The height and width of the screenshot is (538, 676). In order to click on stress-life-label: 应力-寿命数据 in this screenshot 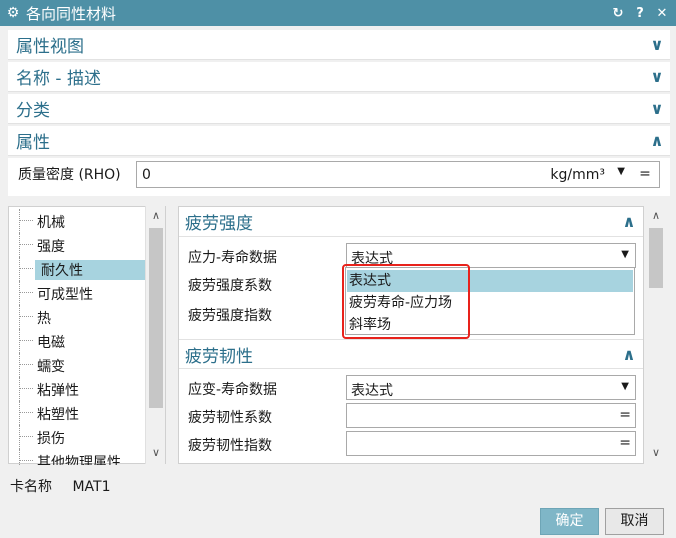, I will do `click(233, 258)`.